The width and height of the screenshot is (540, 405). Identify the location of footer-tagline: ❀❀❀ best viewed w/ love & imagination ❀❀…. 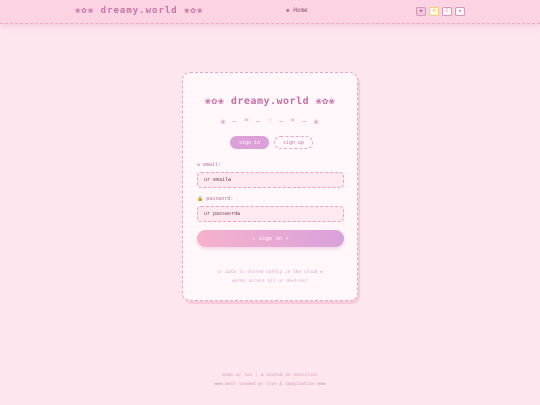
(270, 384).